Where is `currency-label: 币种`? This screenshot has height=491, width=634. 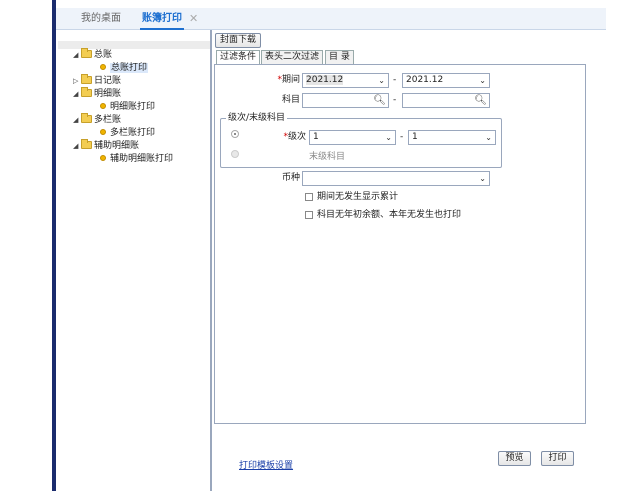 currency-label: 币种 is located at coordinates (290, 178).